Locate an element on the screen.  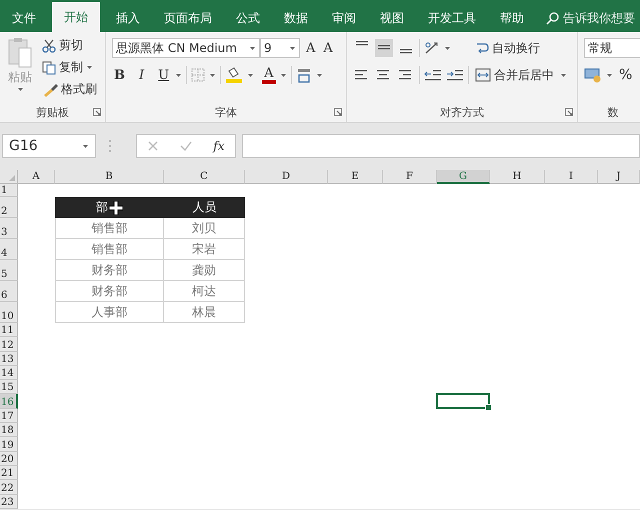
decrease-indent-icon is located at coordinates (433, 75).